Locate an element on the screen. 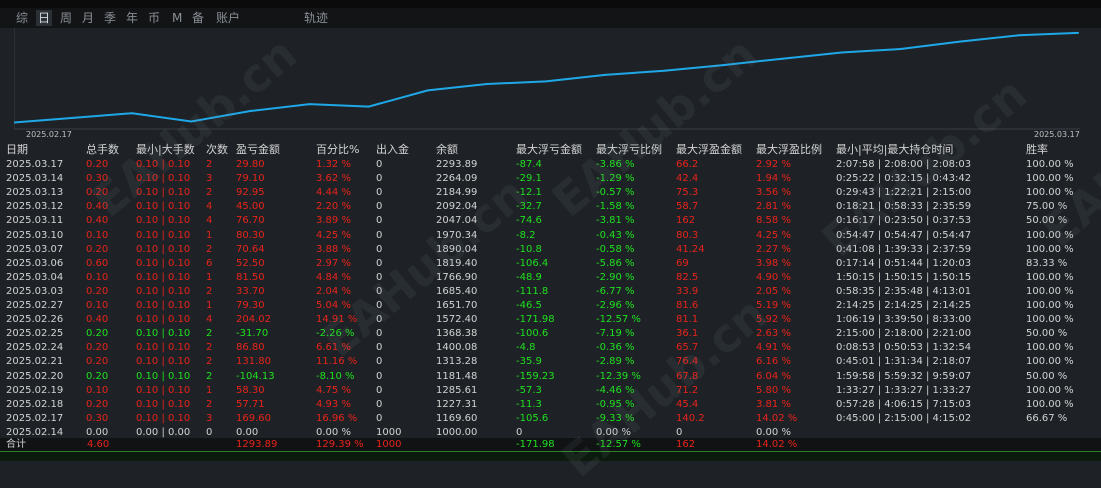 This screenshot has width=1101, height=488. cell-maep: -12.39 % is located at coordinates (618, 376).